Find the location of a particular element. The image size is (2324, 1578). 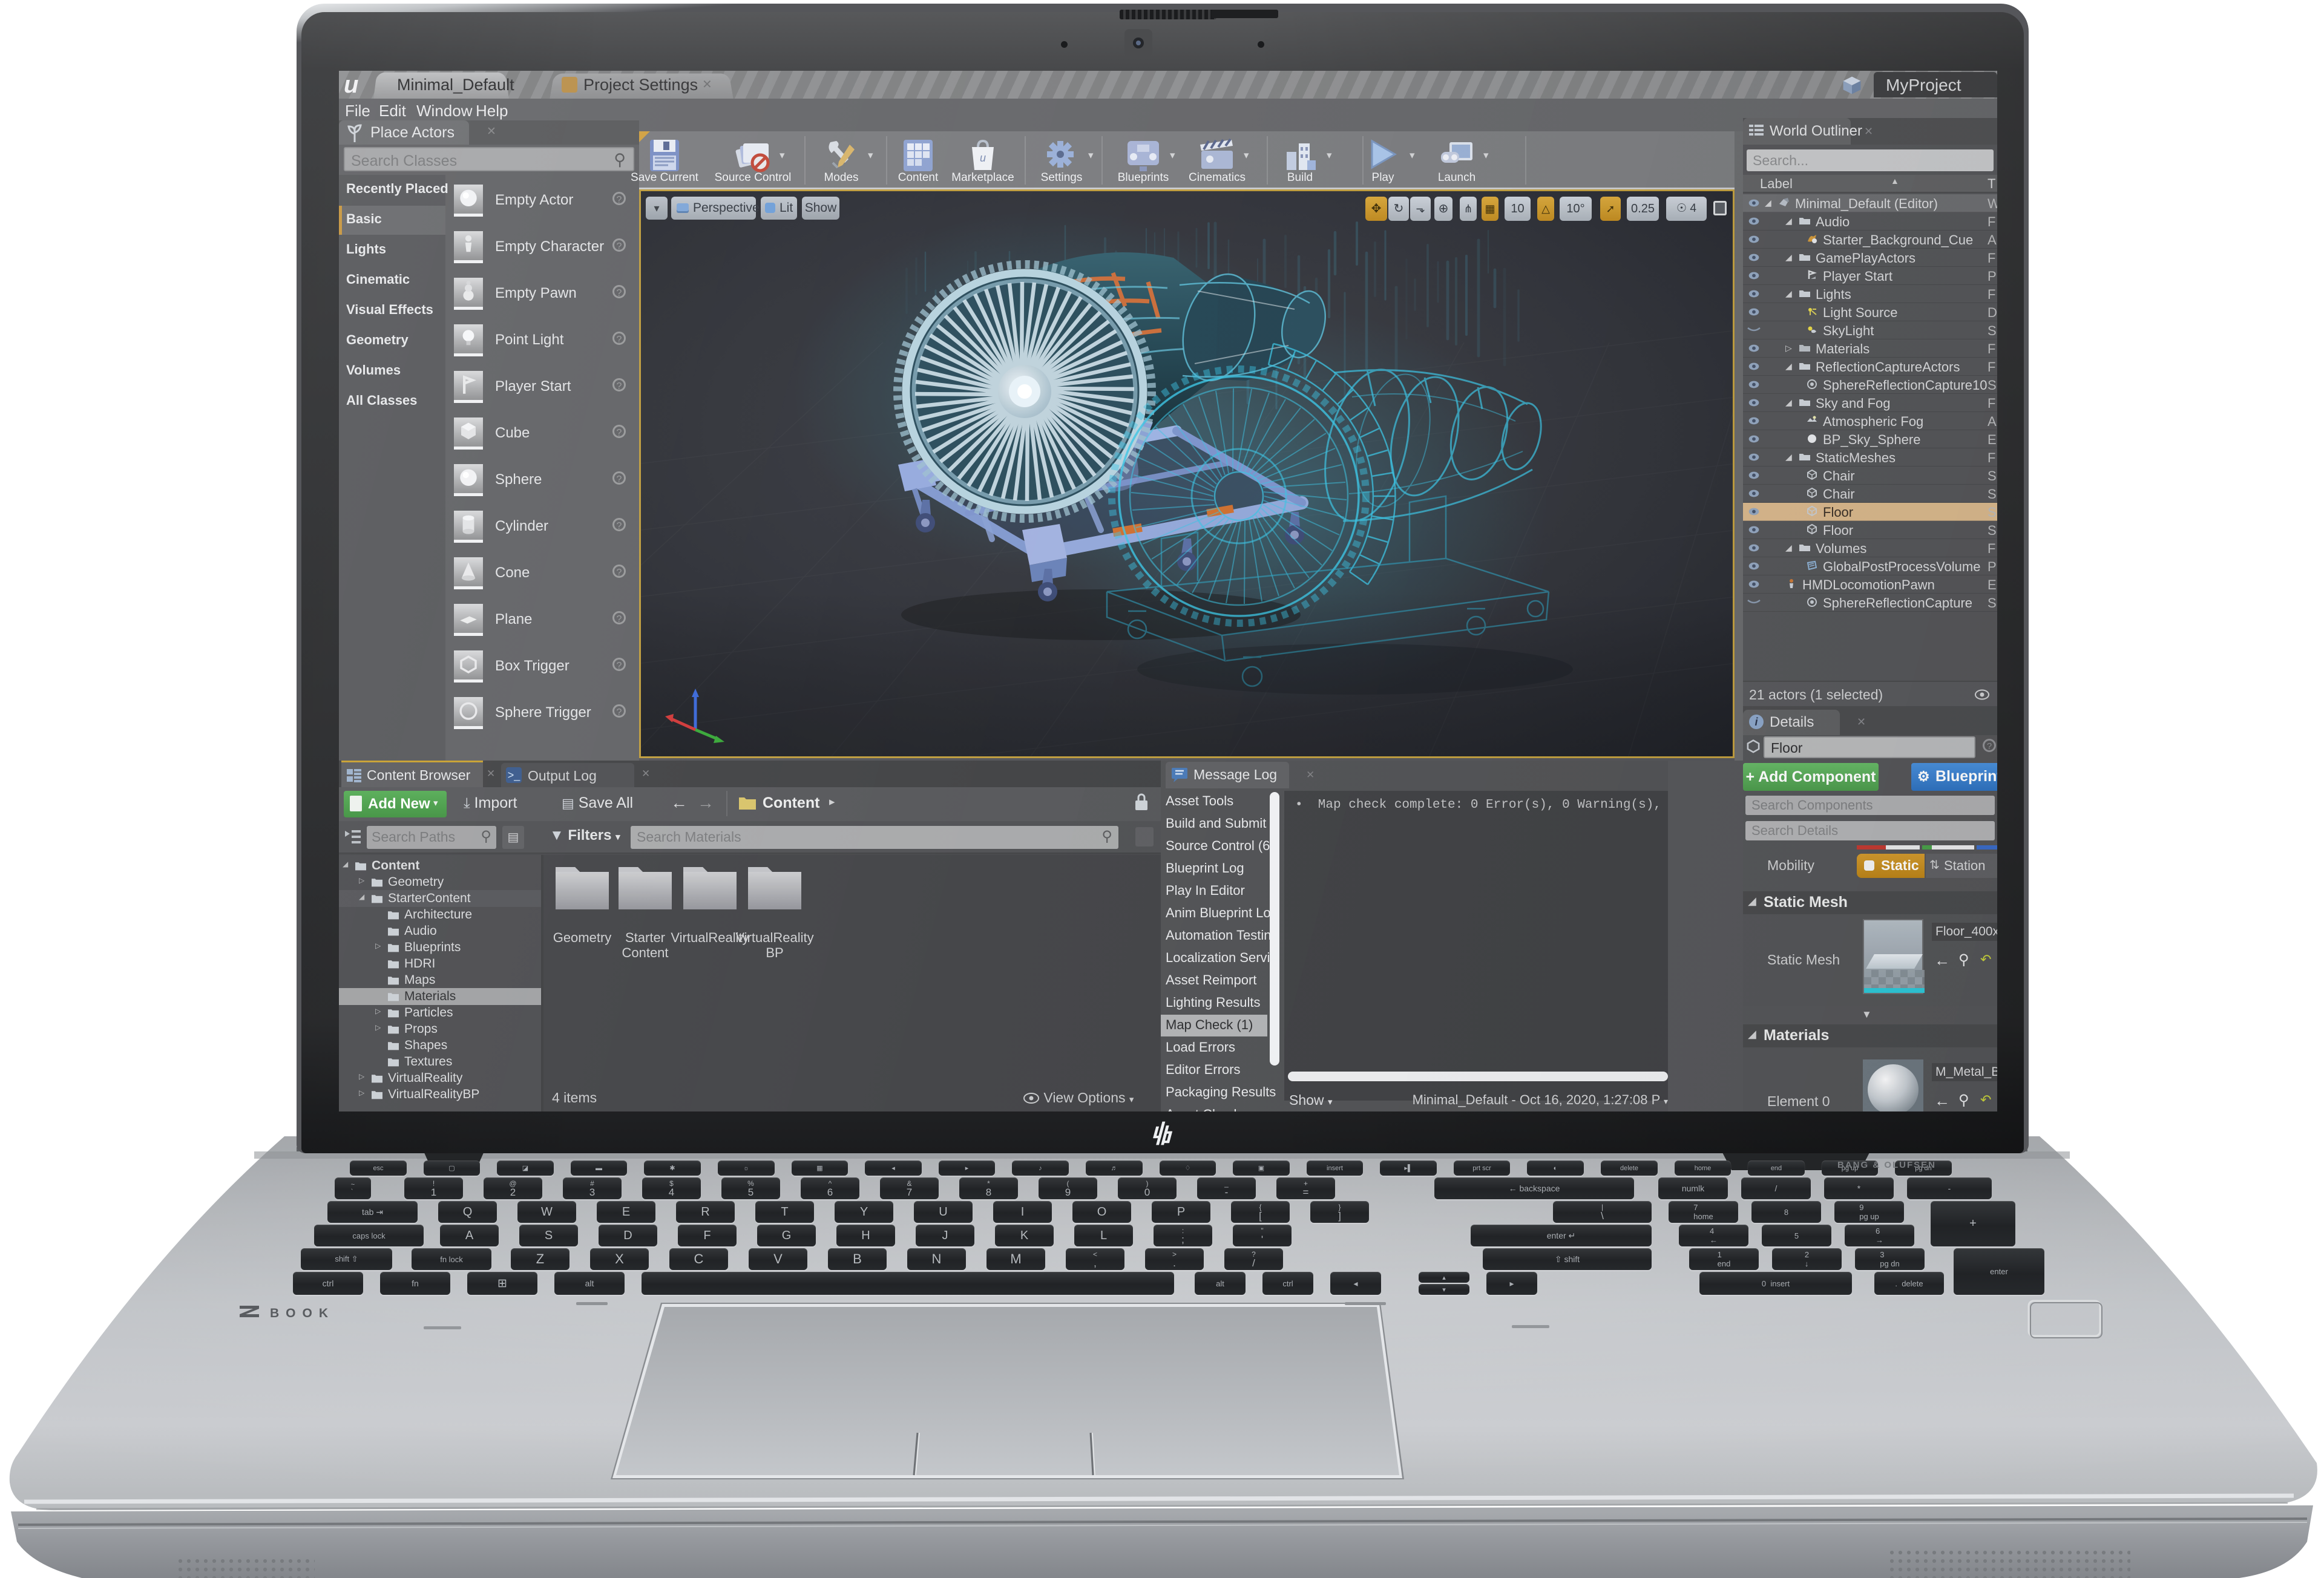

svg-text: BOOK is located at coordinates (302, 1313).